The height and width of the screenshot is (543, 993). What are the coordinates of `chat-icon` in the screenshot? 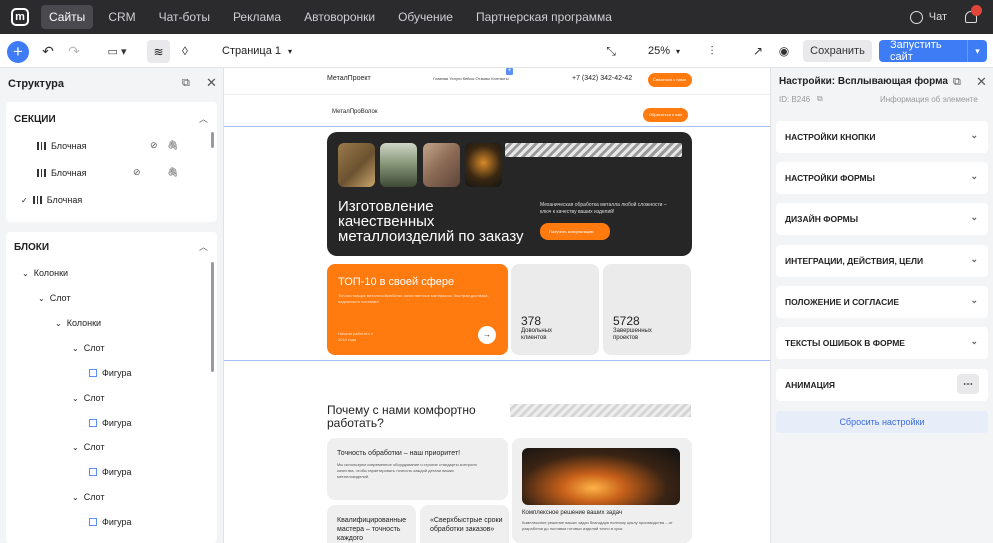 It's located at (916, 17).